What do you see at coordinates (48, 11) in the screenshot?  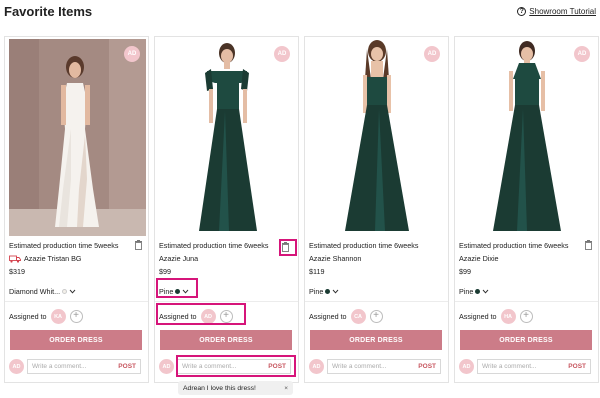 I see `page-title: Favorite Items` at bounding box center [48, 11].